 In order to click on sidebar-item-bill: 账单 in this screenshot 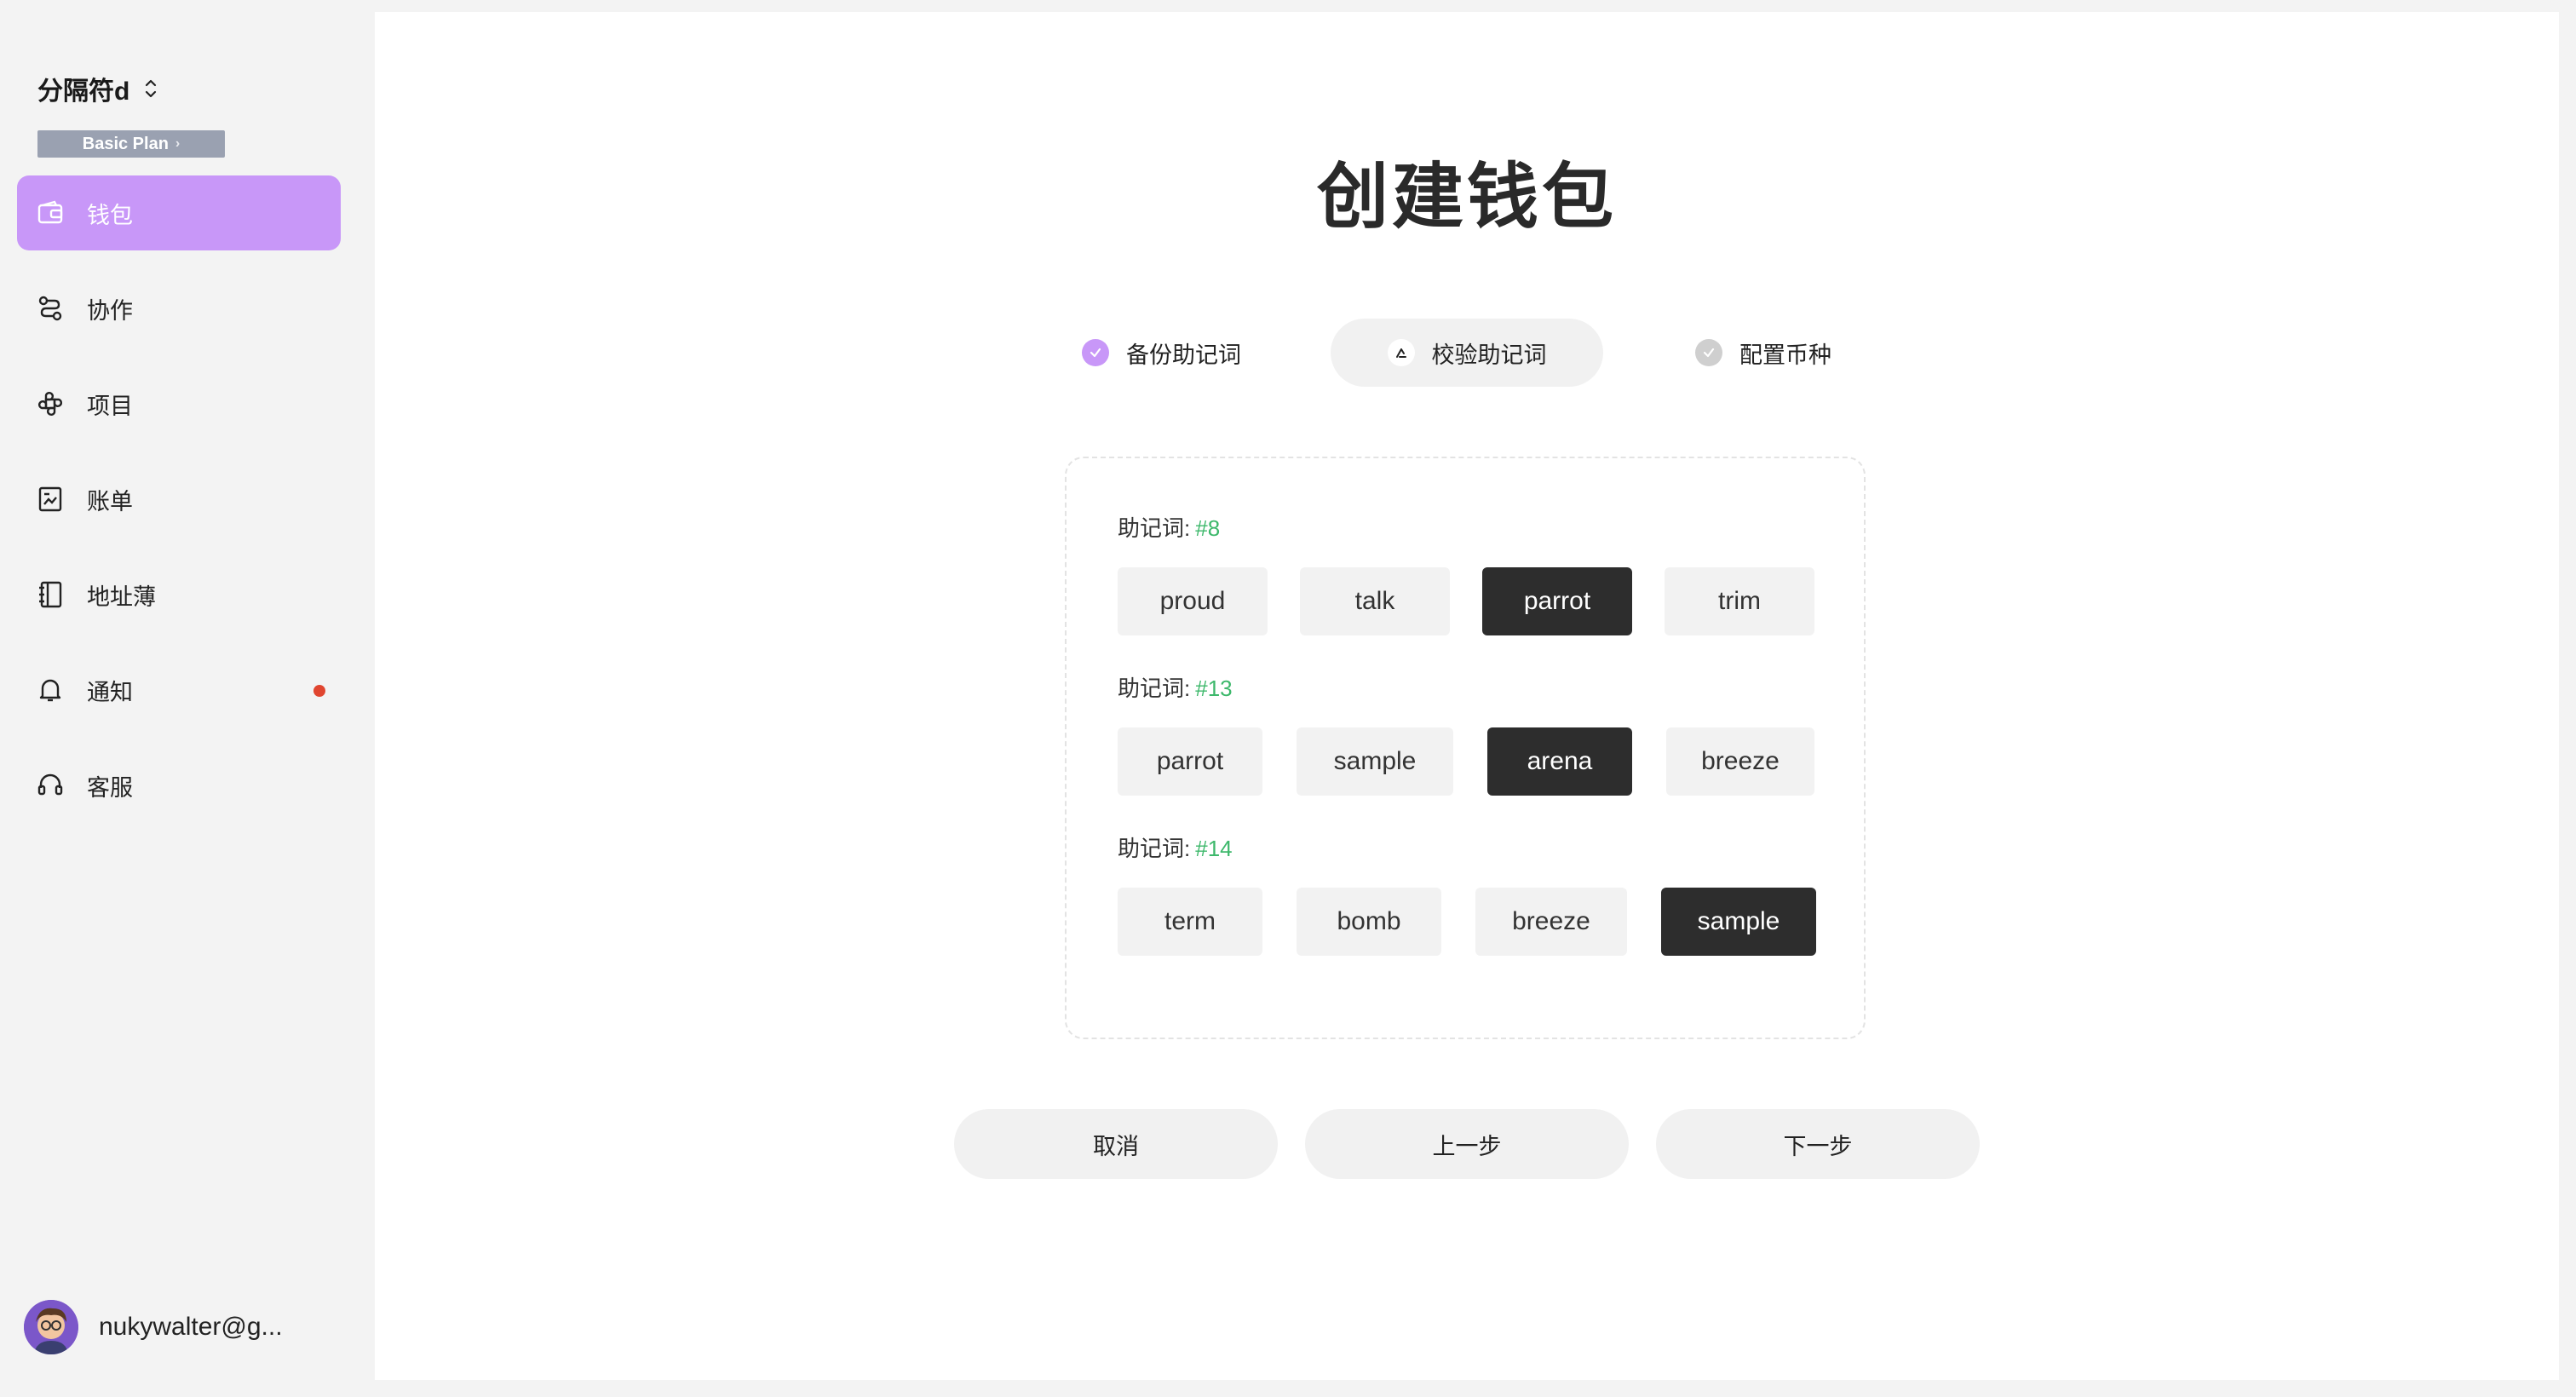, I will do `click(179, 499)`.